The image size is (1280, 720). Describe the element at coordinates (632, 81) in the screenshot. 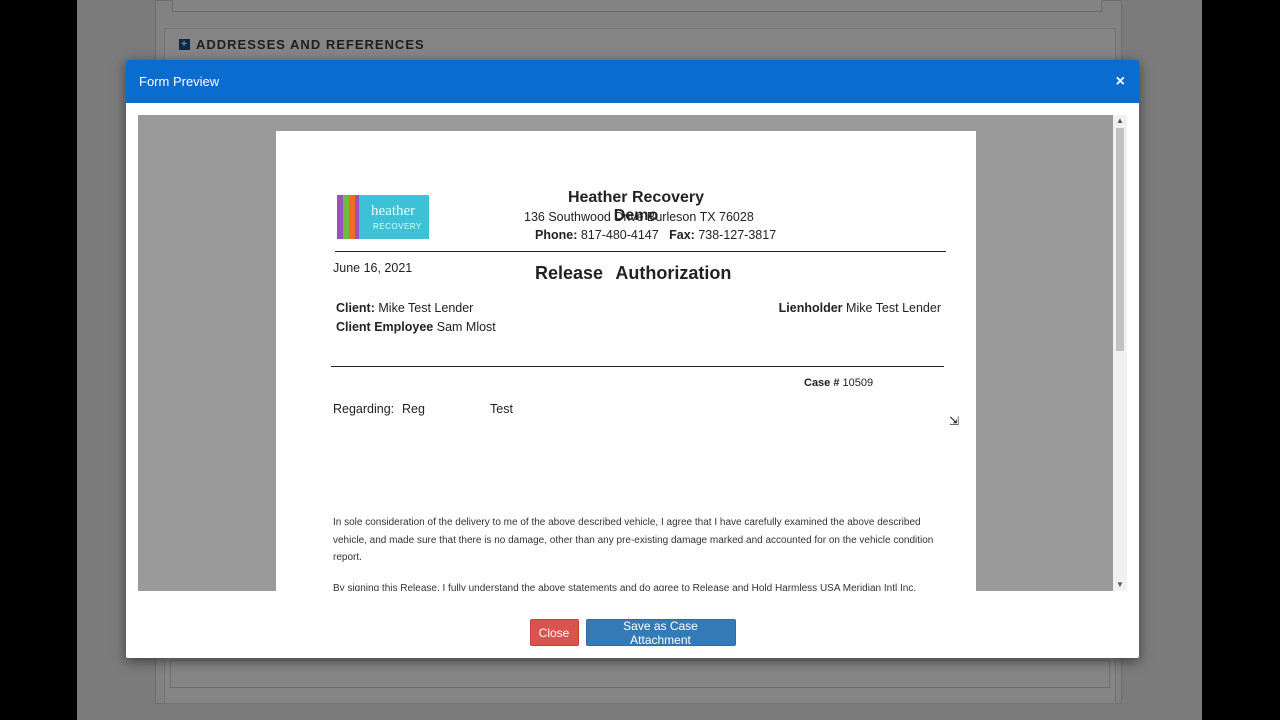

I see `modal-header: Form Preview ×` at that location.